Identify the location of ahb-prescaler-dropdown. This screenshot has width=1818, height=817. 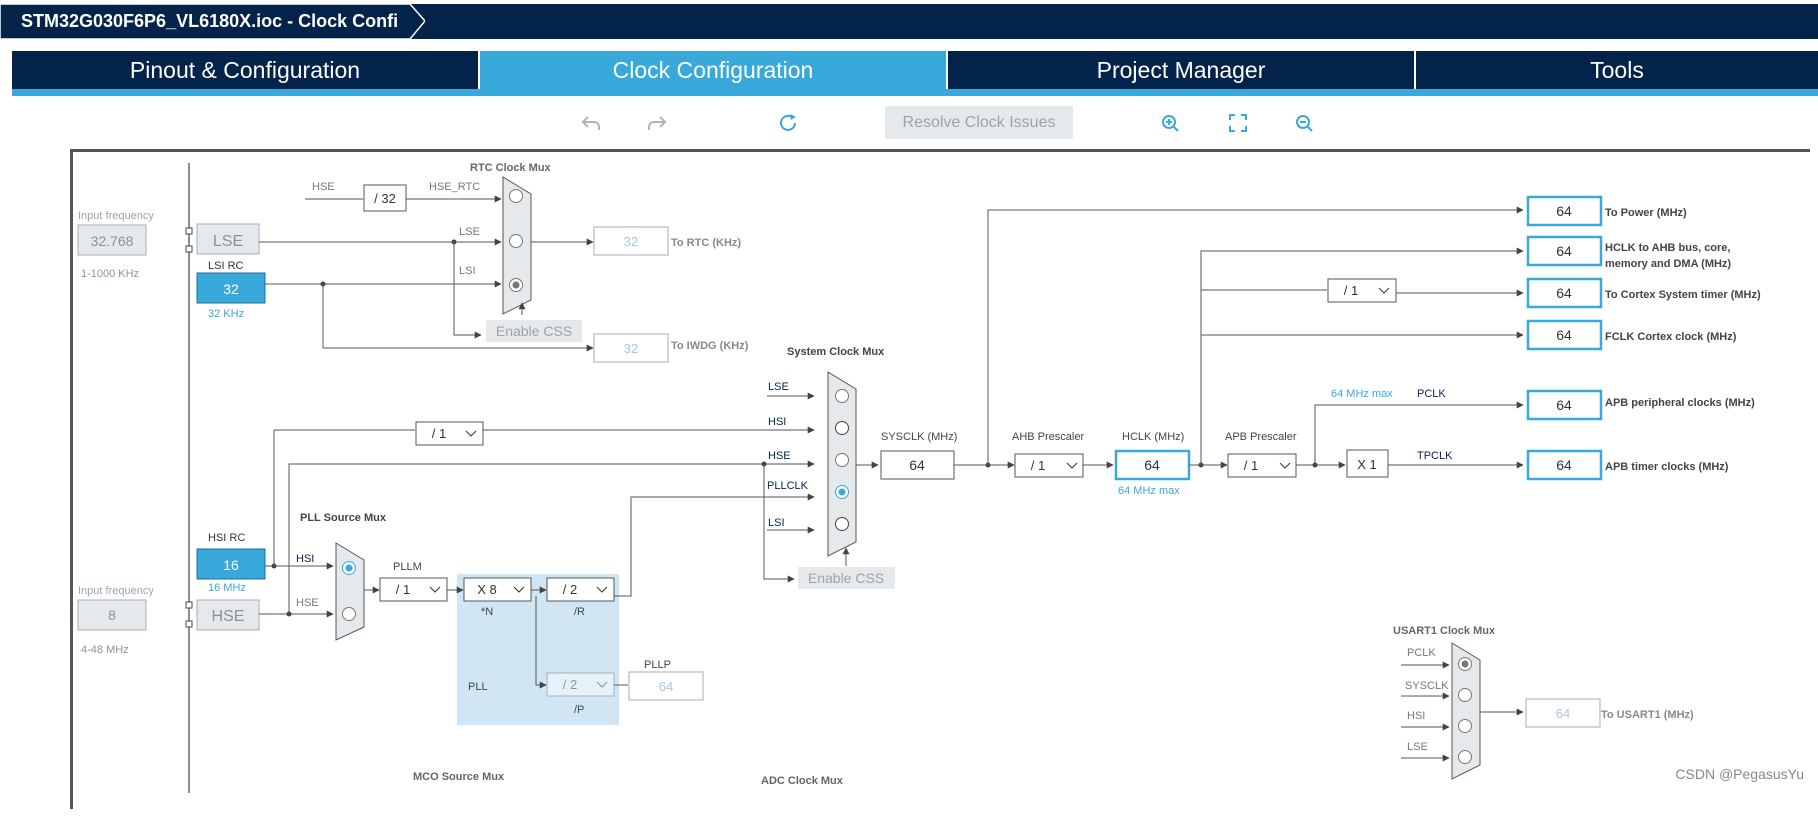
(1049, 465).